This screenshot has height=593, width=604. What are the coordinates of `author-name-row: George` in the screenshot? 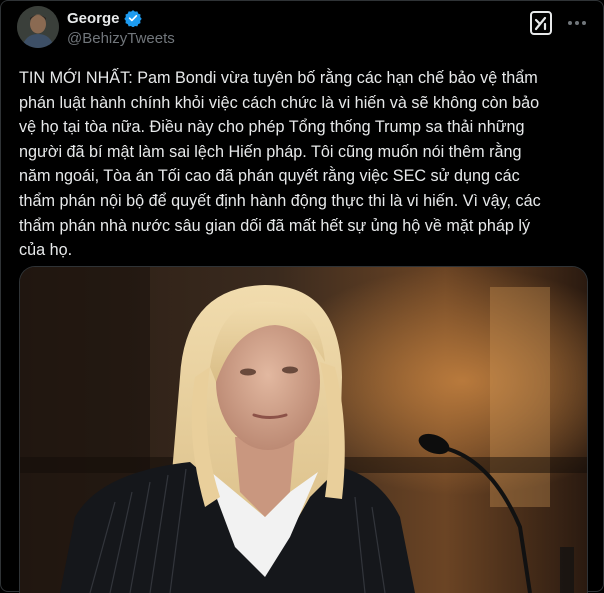 It's located at (104, 18).